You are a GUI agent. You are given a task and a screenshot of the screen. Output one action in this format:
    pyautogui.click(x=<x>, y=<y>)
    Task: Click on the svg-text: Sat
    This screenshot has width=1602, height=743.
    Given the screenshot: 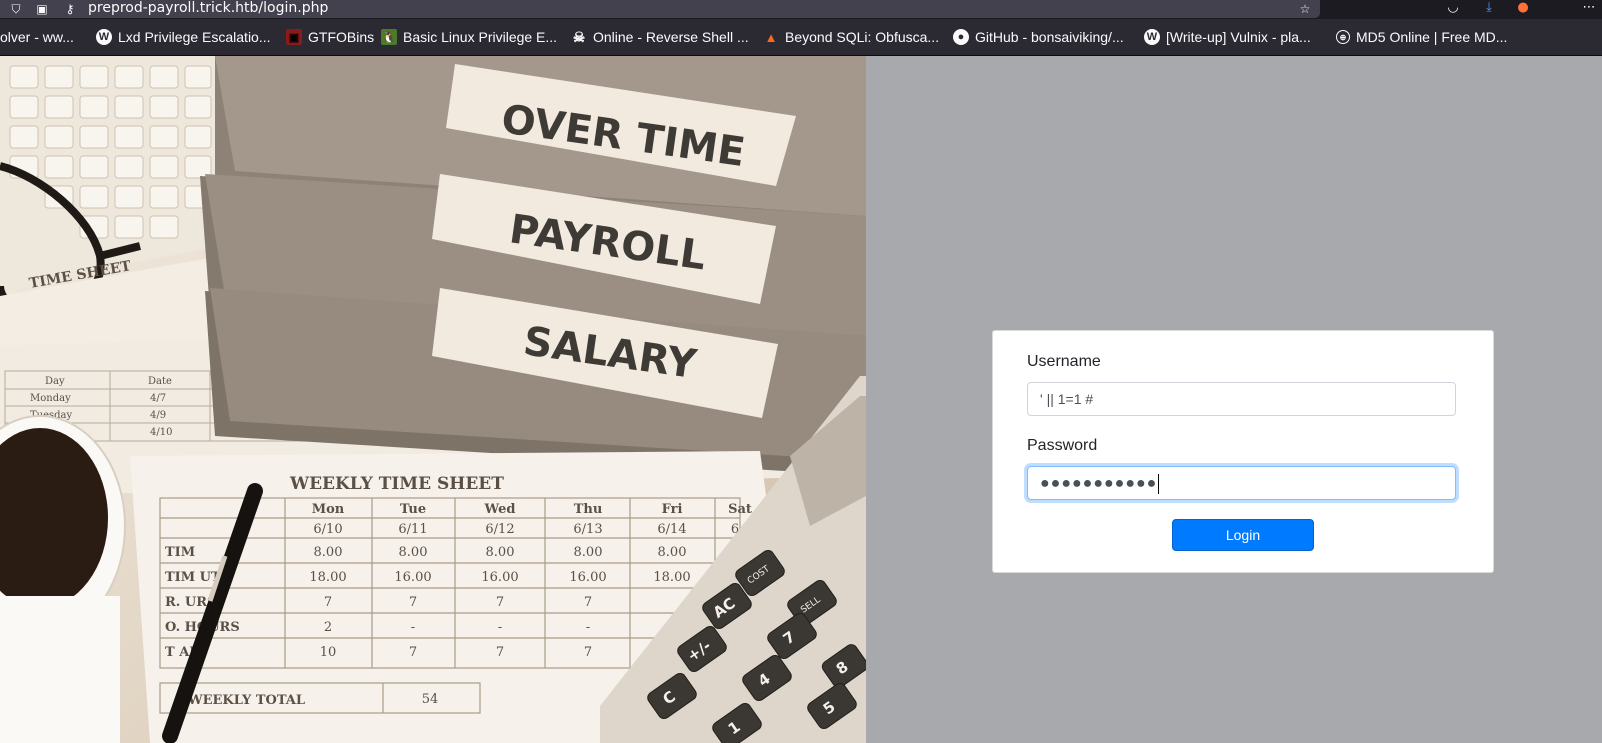 What is the action you would take?
    pyautogui.click(x=740, y=509)
    